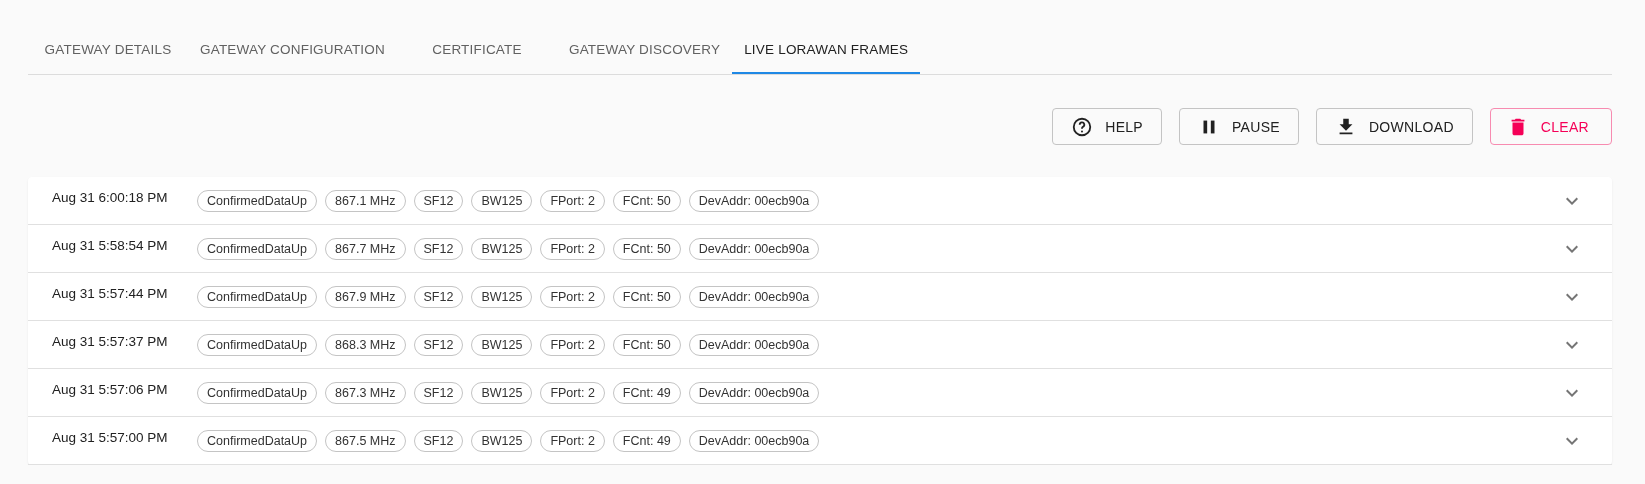 The image size is (1645, 484). I want to click on clear-button: CLEAR, so click(1550, 126).